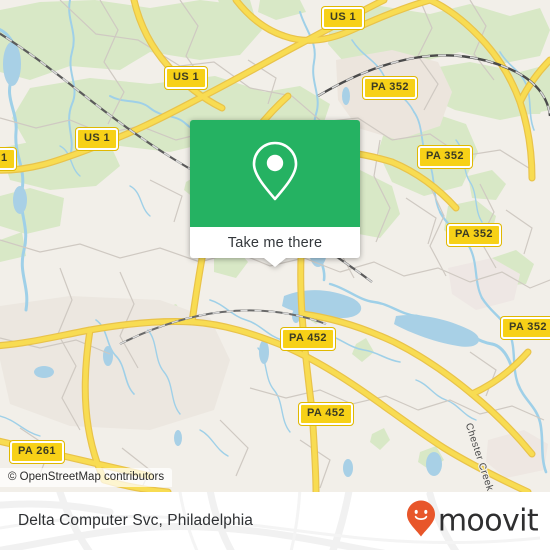  What do you see at coordinates (86, 477) in the screenshot?
I see `osm-attribution: © OpenStreetMap contributors` at bounding box center [86, 477].